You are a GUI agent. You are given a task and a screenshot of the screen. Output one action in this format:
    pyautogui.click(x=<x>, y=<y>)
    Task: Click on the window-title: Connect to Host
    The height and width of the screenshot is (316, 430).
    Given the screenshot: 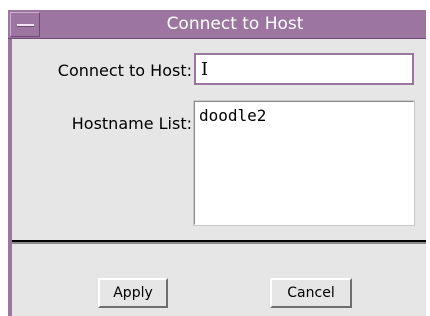 What is the action you would take?
    pyautogui.click(x=235, y=24)
    